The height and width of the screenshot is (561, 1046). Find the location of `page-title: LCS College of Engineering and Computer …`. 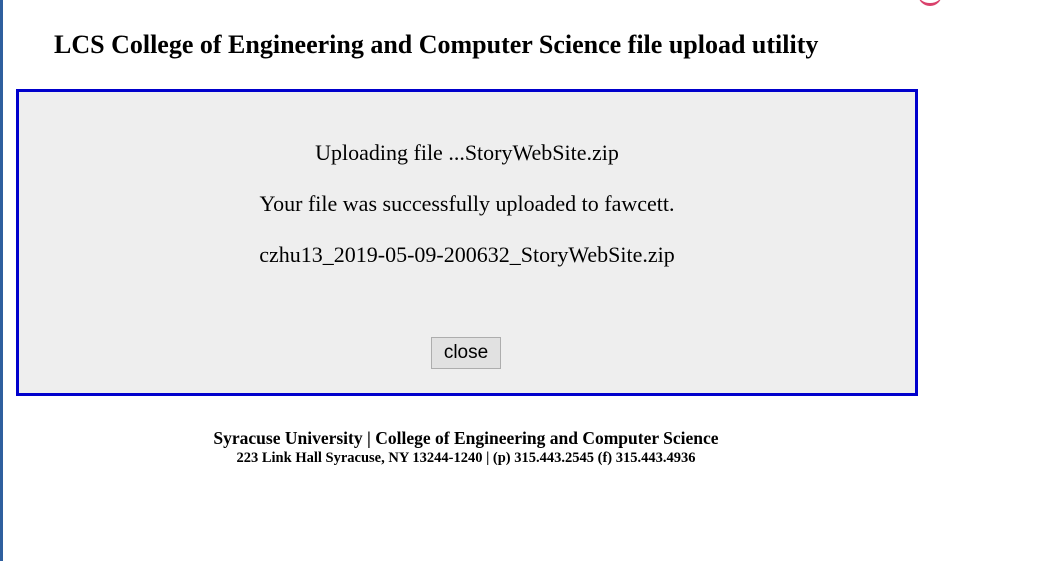

page-title: LCS College of Engineering and Computer … is located at coordinates (436, 44).